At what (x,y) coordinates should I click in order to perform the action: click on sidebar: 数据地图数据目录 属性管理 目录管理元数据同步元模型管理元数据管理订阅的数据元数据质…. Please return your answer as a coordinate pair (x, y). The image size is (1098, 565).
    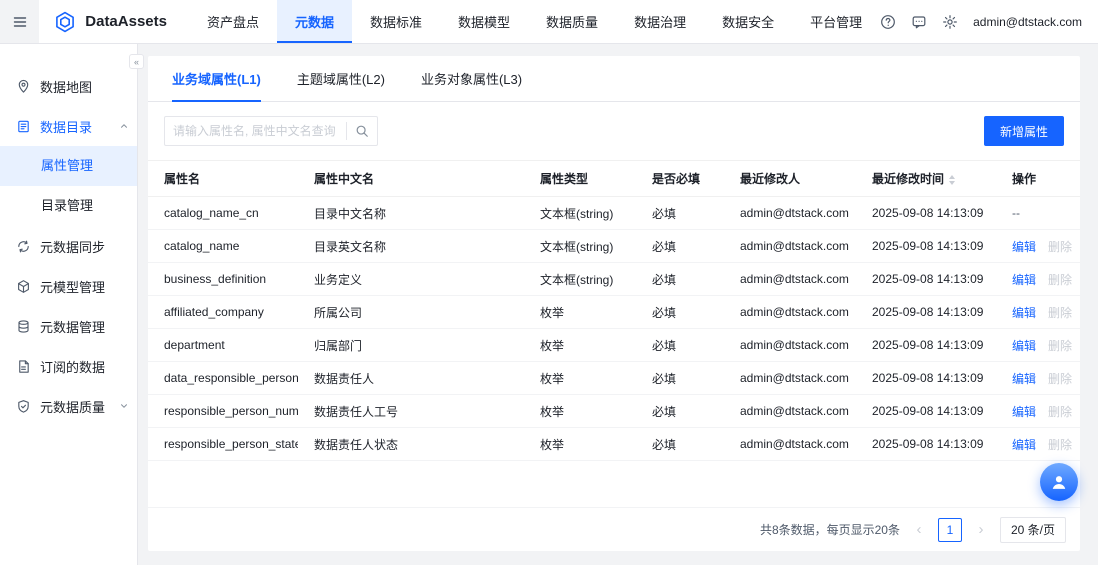
    Looking at the image, I should click on (69, 304).